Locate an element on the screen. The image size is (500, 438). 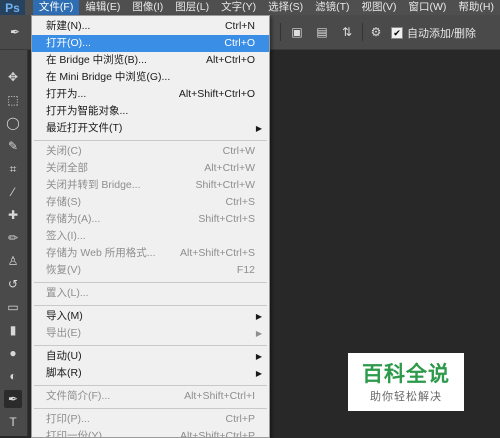
quick-select-tool-icon: ✎ is located at coordinates (13, 146).